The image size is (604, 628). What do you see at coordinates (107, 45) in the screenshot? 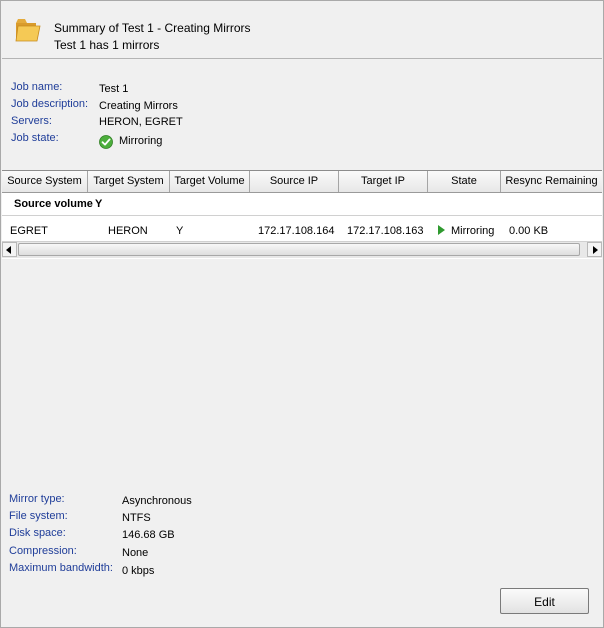
I see `summary-subtitle: Test 1 has 1 mirrors` at bounding box center [107, 45].